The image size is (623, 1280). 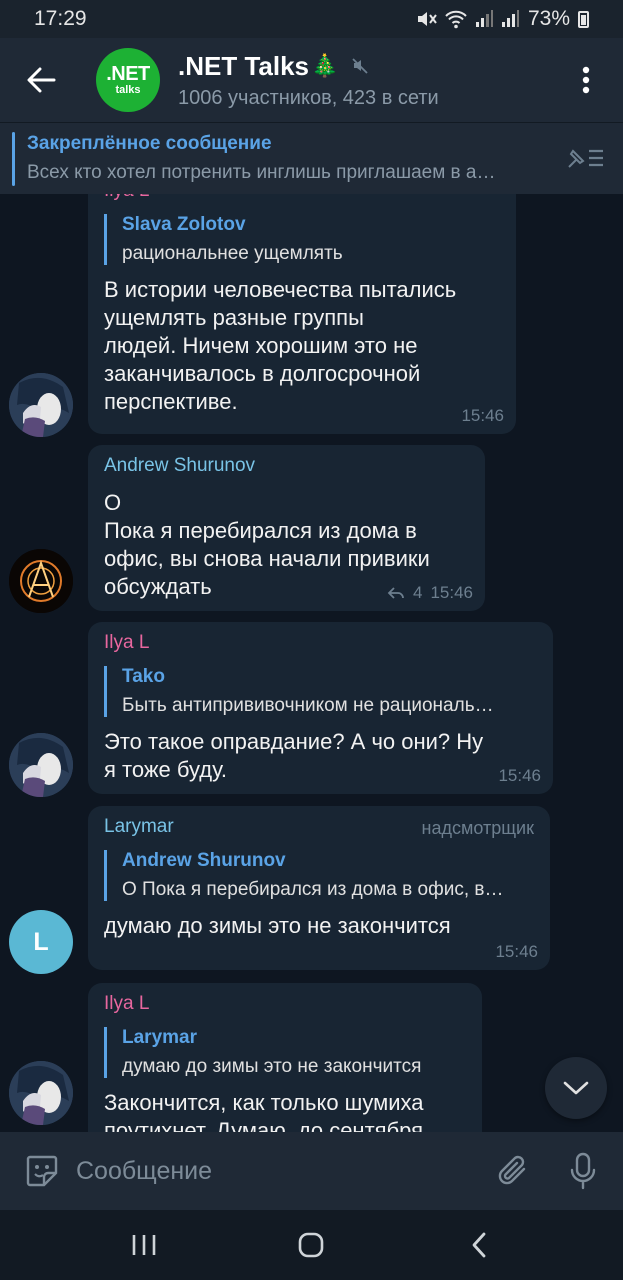 What do you see at coordinates (277, 925) in the screenshot?
I see `message-line: думаю до зимы это не закончится` at bounding box center [277, 925].